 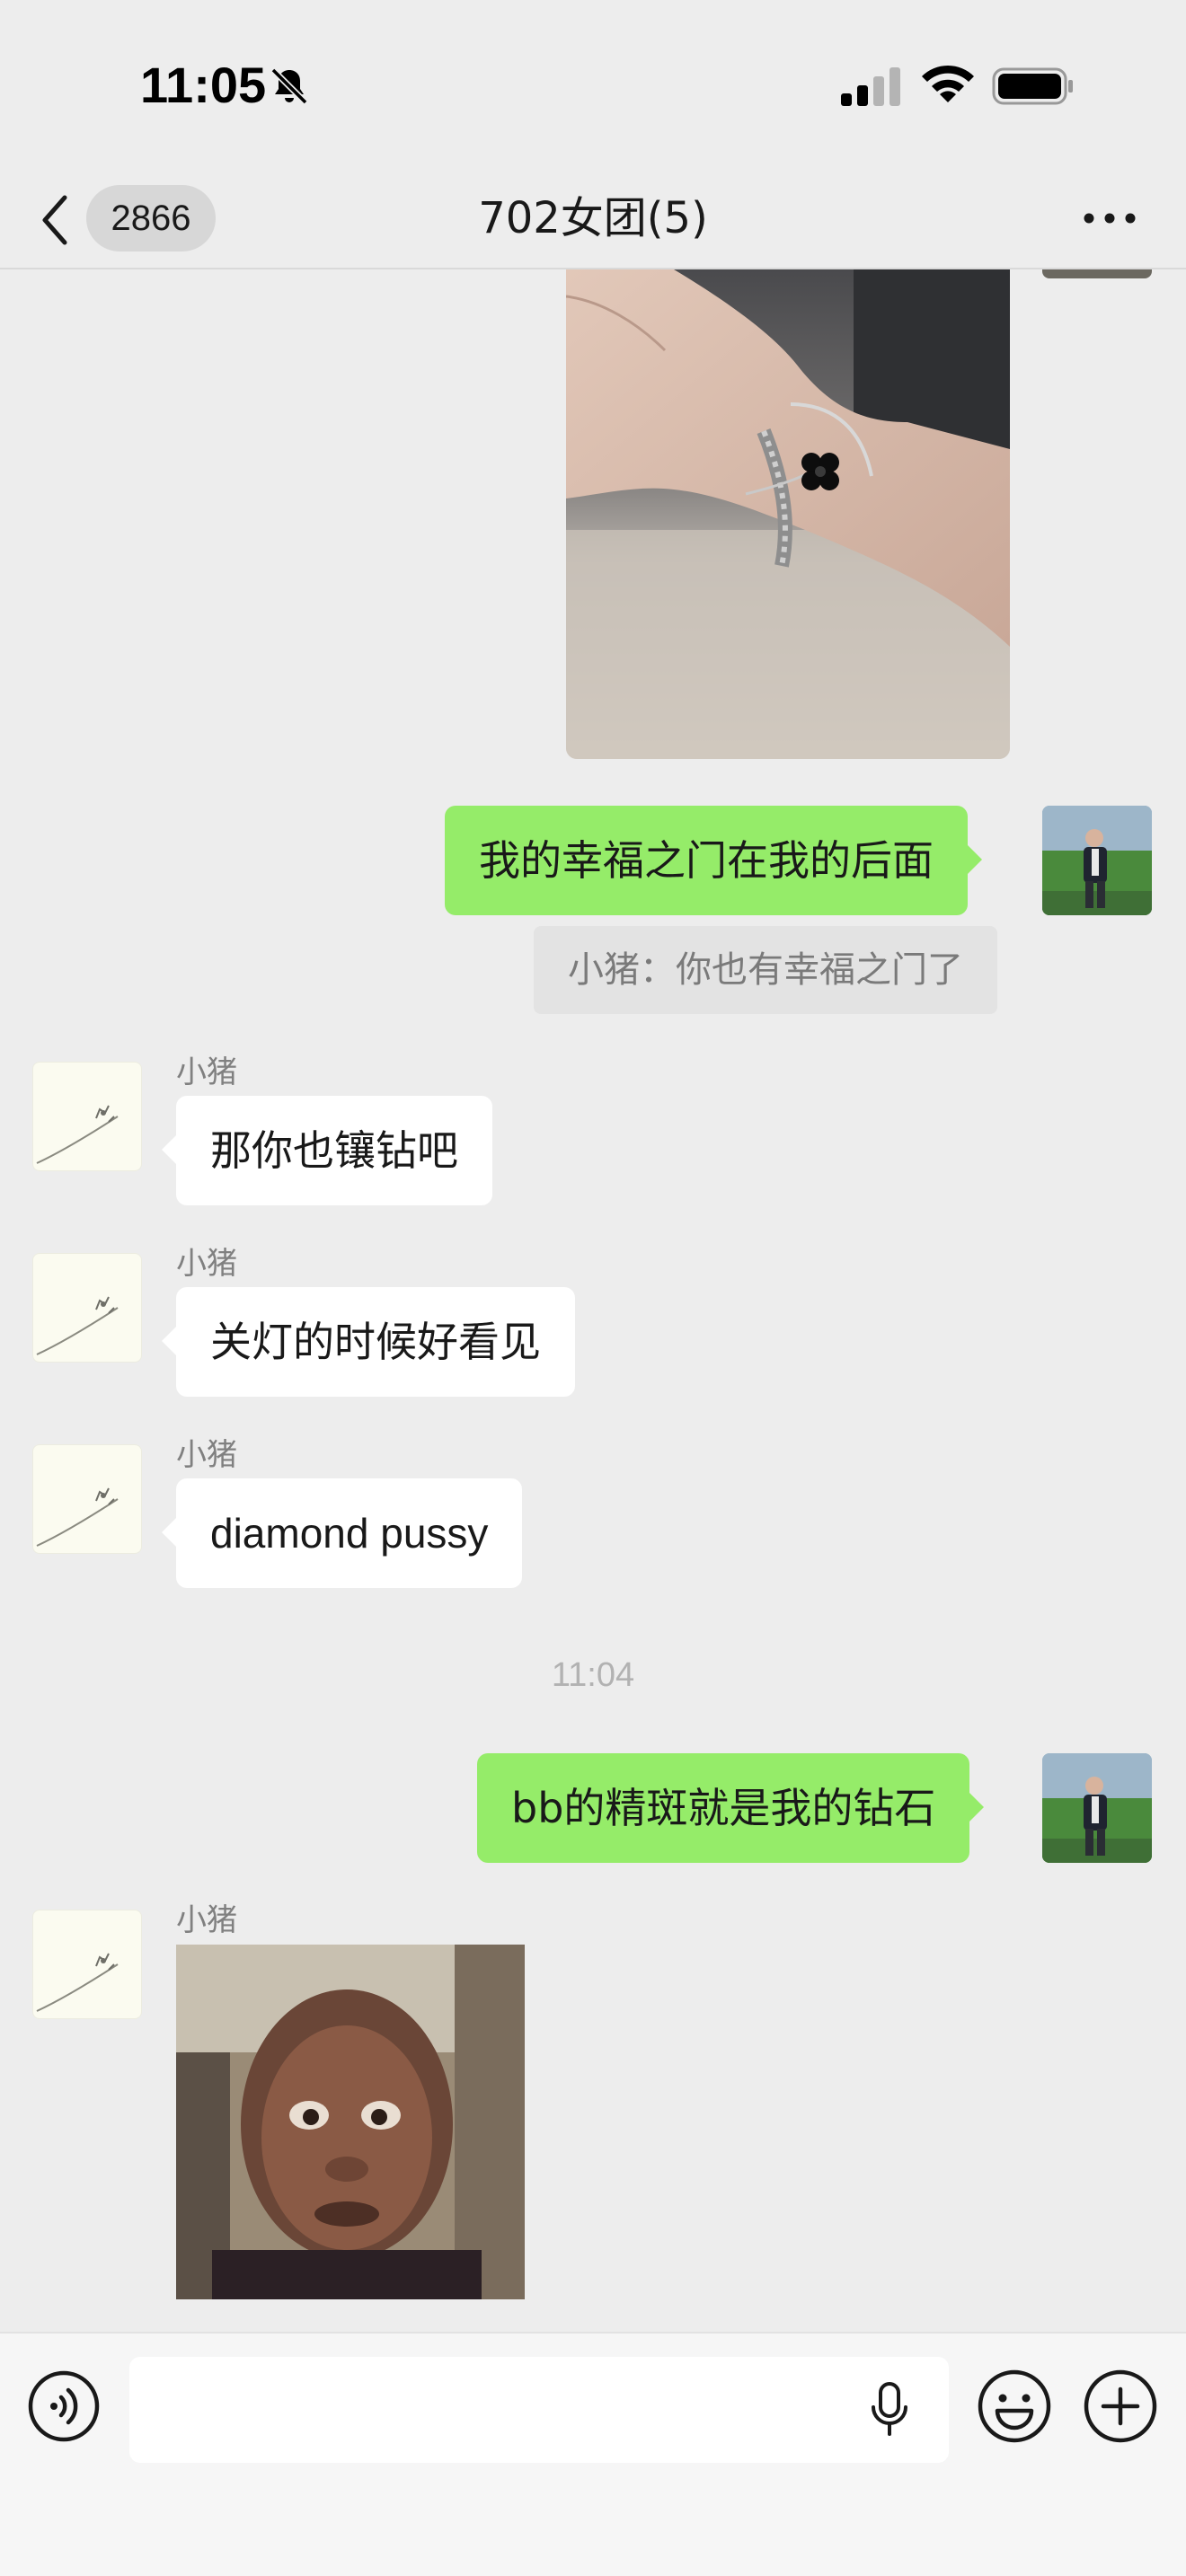 I want to click on status-time: 11:05, so click(x=203, y=85).